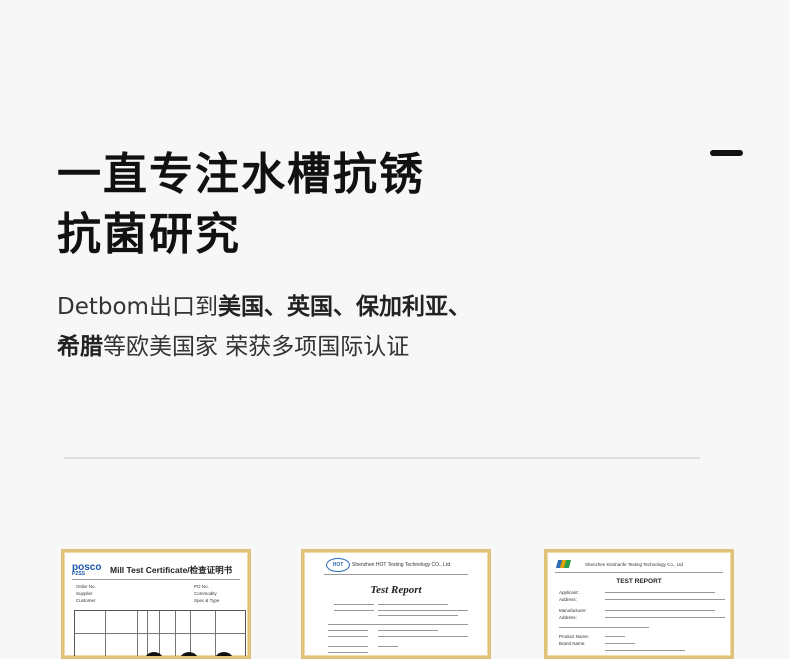 This screenshot has width=790, height=659. What do you see at coordinates (401, 565) in the screenshot?
I see `testing-company-name: Shenzhen HOT Testing Technology CO., Ltd` at bounding box center [401, 565].